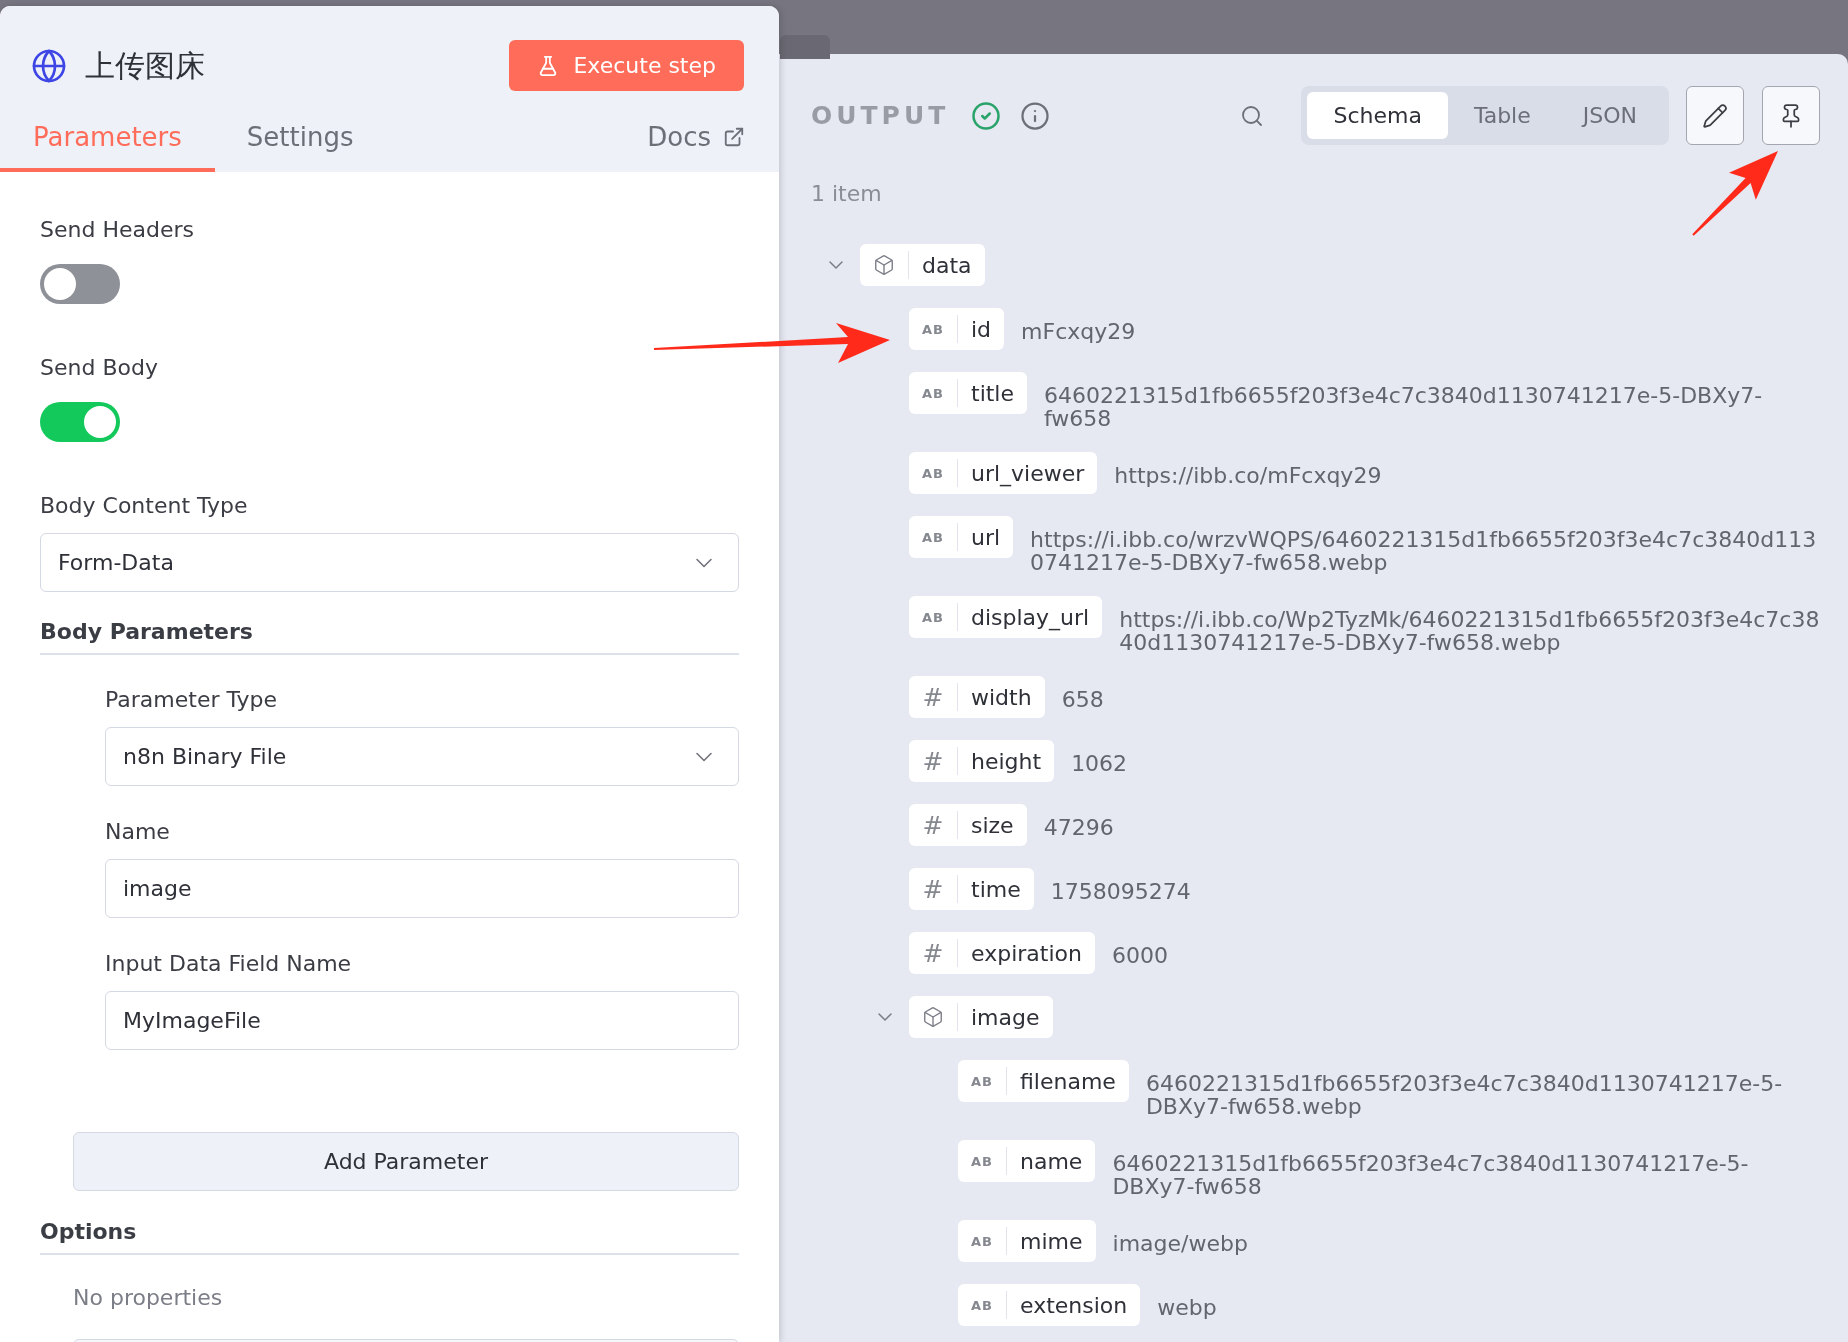 Image resolution: width=1848 pixels, height=1342 pixels. I want to click on field-value: 658, so click(1082, 699).